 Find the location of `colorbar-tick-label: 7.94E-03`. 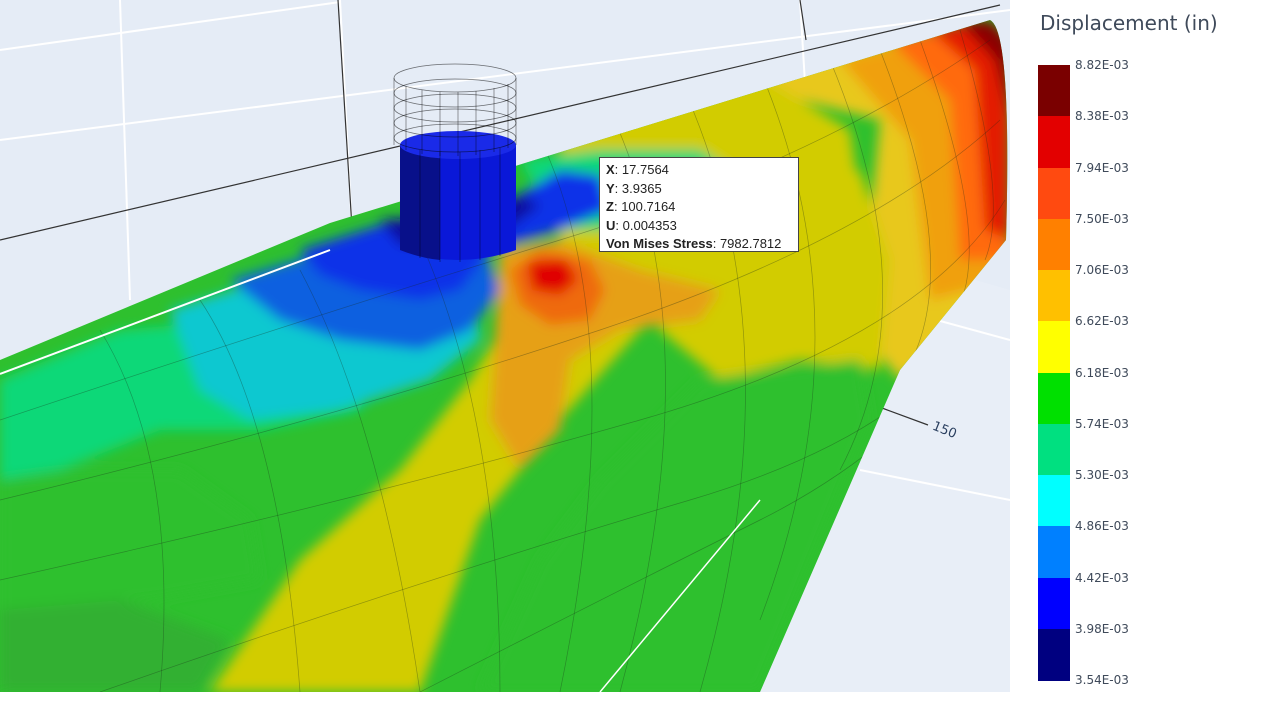

colorbar-tick-label: 7.94E-03 is located at coordinates (1102, 167).